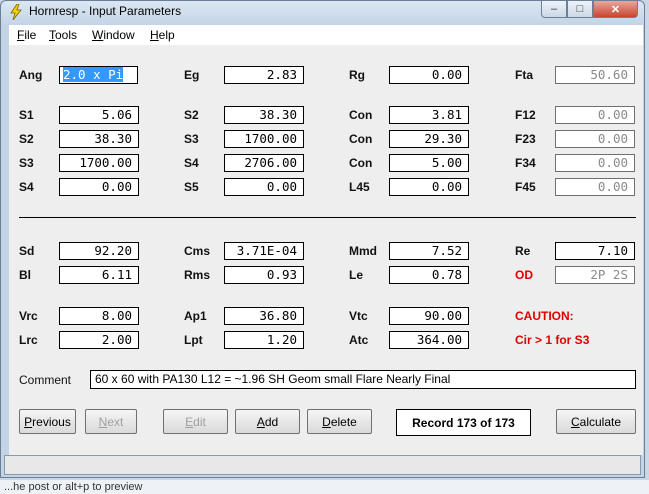 This screenshot has height=494, width=649. I want to click on fta-field: 50.60, so click(595, 75).